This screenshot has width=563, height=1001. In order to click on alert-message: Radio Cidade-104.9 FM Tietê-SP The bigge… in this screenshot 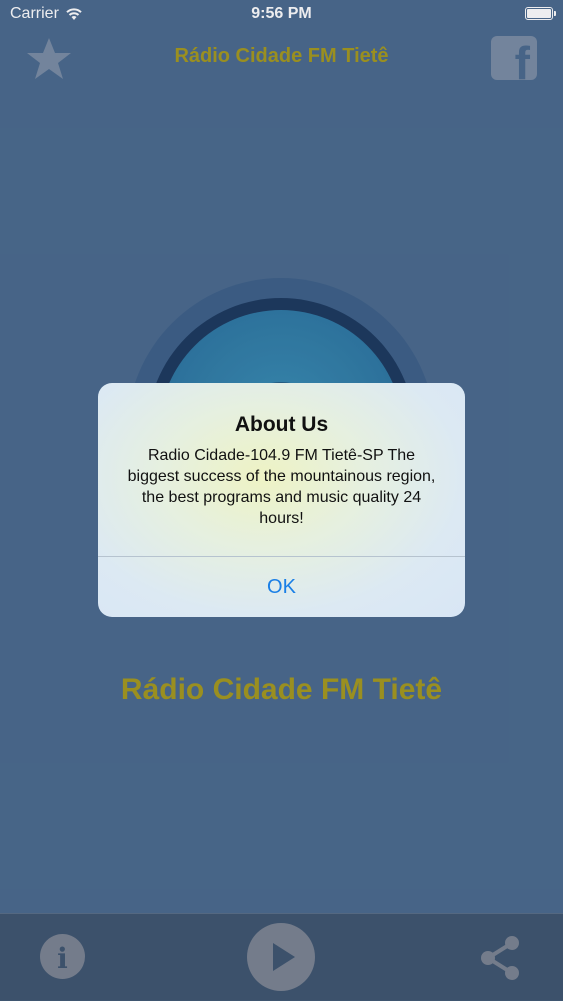, I will do `click(281, 487)`.